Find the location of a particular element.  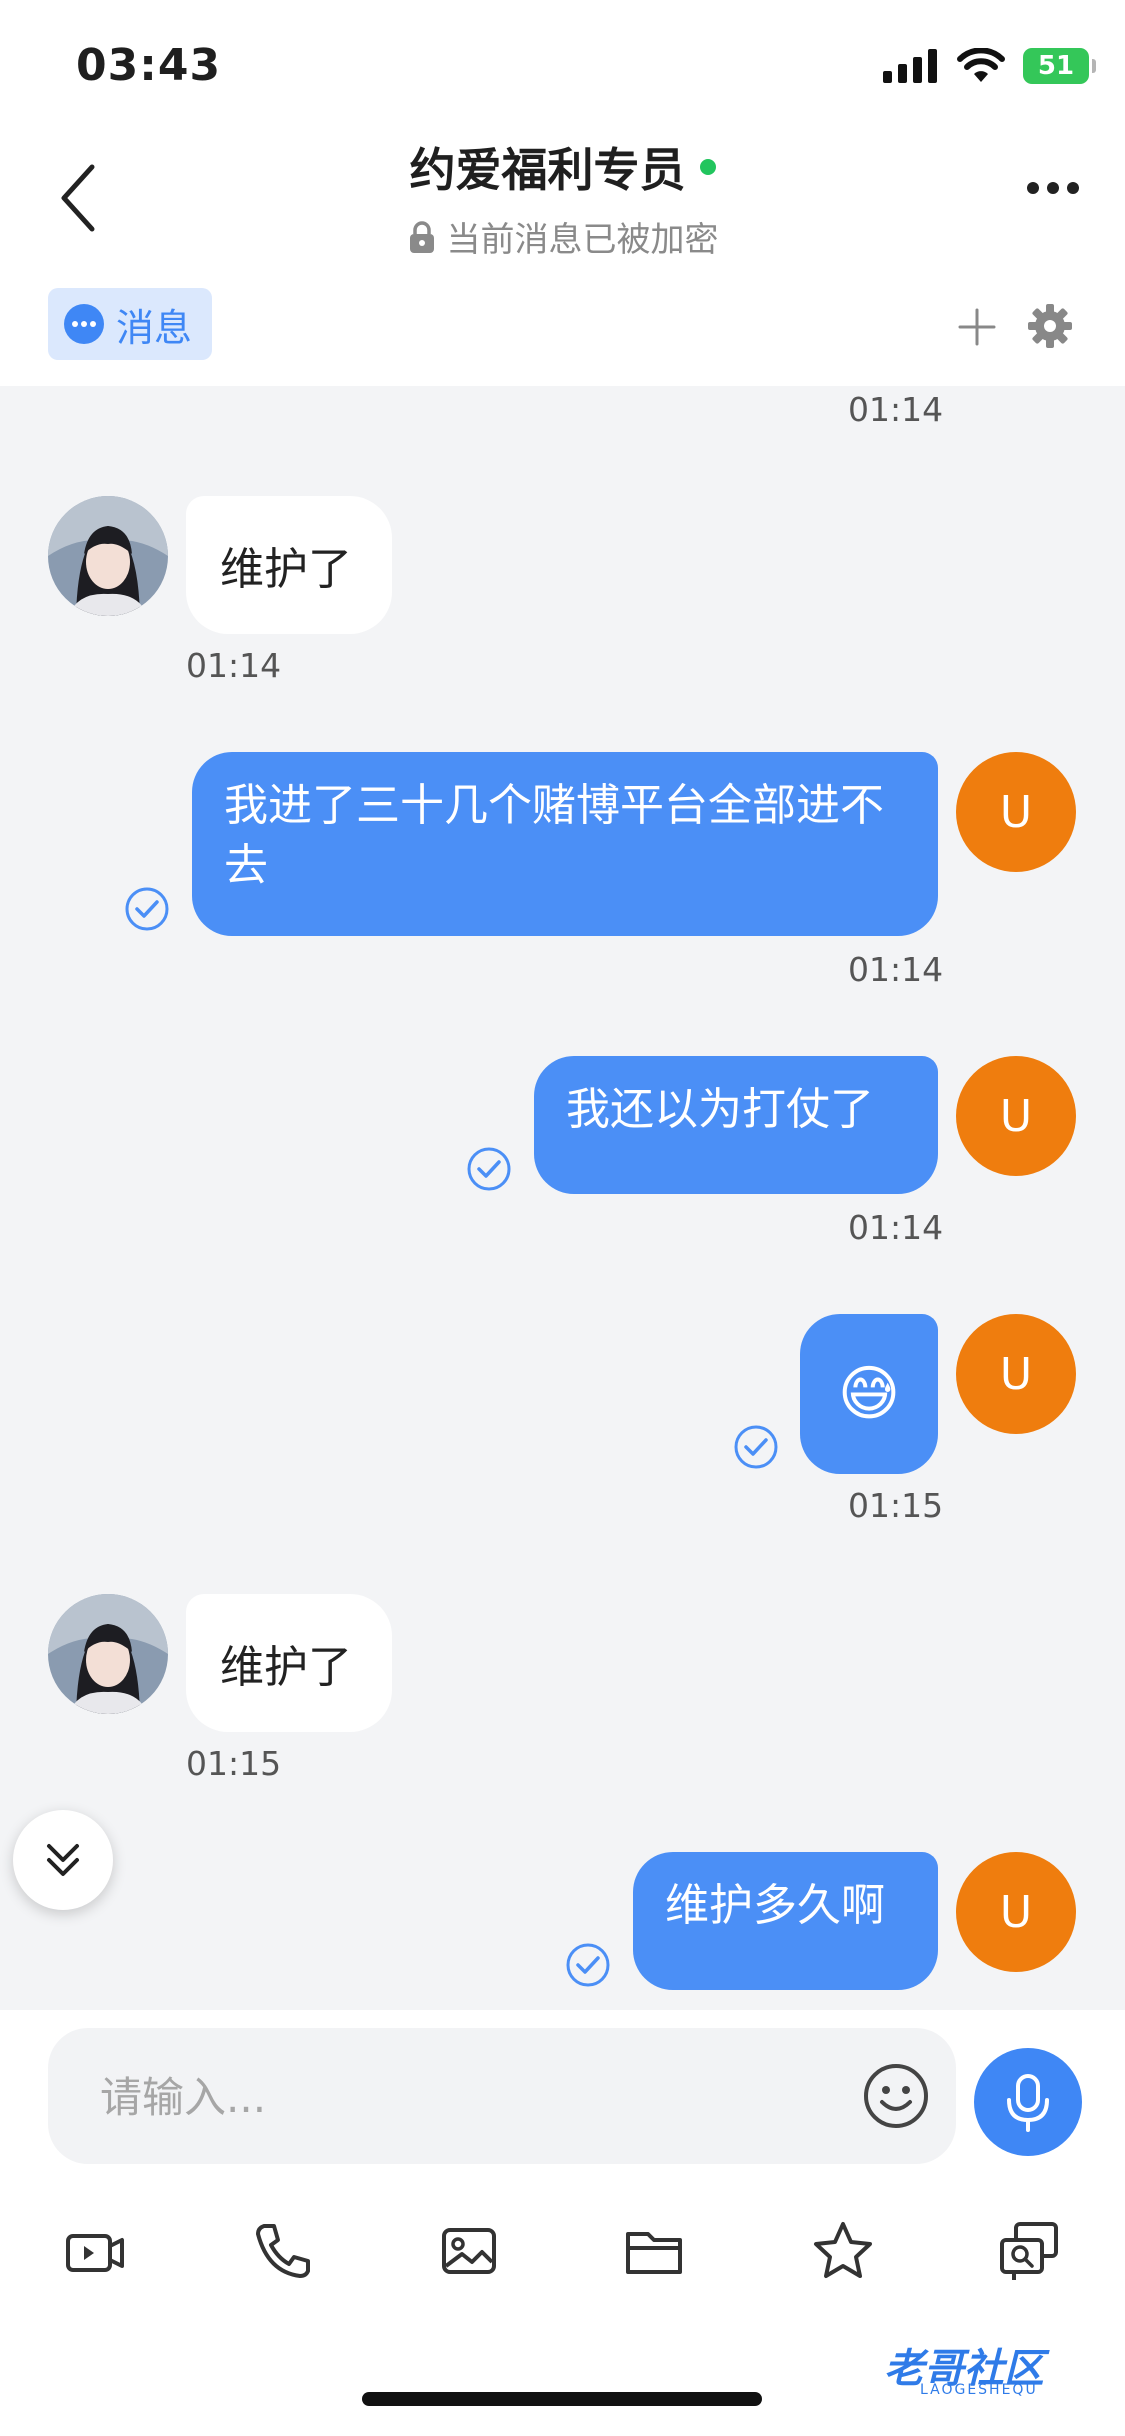

emoji-icon is located at coordinates (896, 2096).